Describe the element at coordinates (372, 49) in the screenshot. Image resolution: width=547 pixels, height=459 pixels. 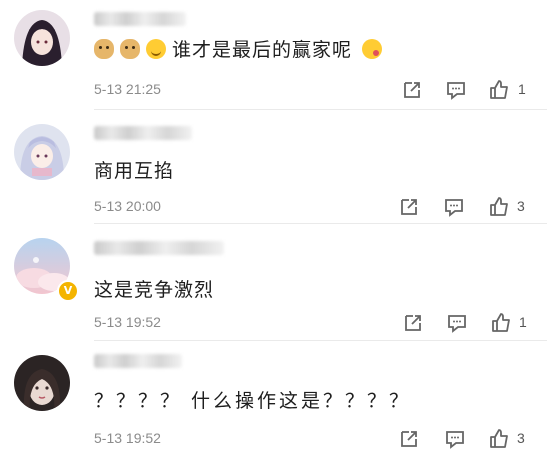
I see `yum-emoji` at that location.